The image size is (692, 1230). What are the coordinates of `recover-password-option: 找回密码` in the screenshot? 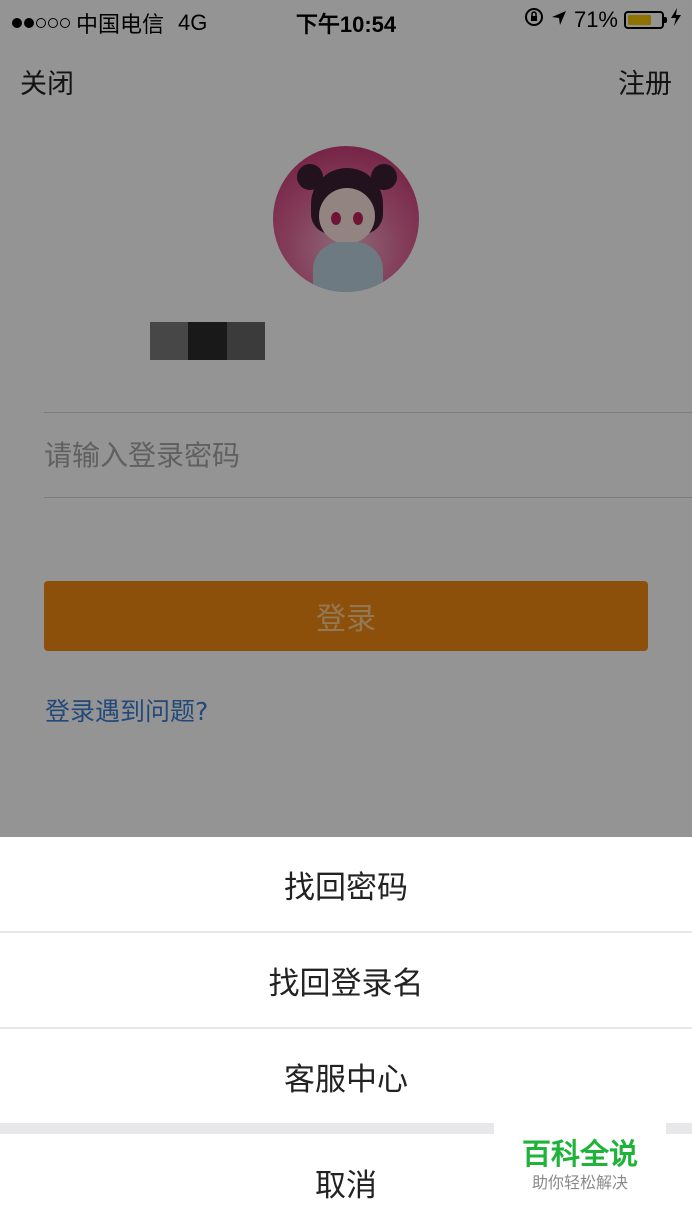 It's located at (346, 884).